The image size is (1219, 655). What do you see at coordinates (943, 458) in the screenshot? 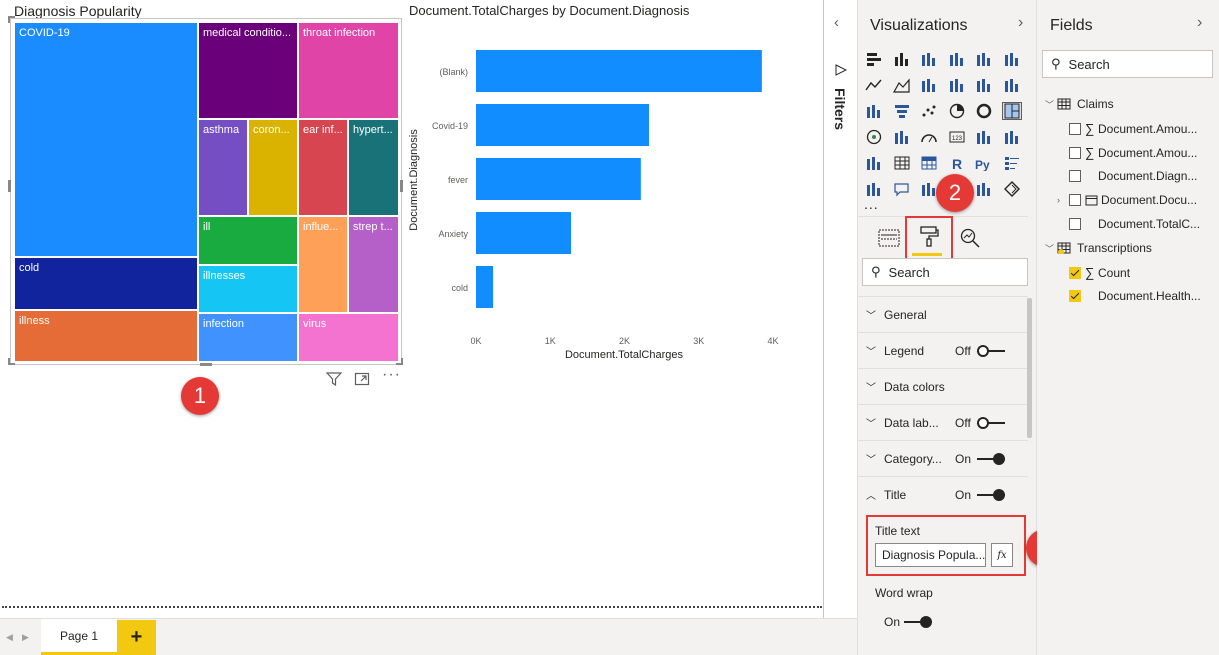
I see `format-section-category: ﹀ Category... On` at bounding box center [943, 458].